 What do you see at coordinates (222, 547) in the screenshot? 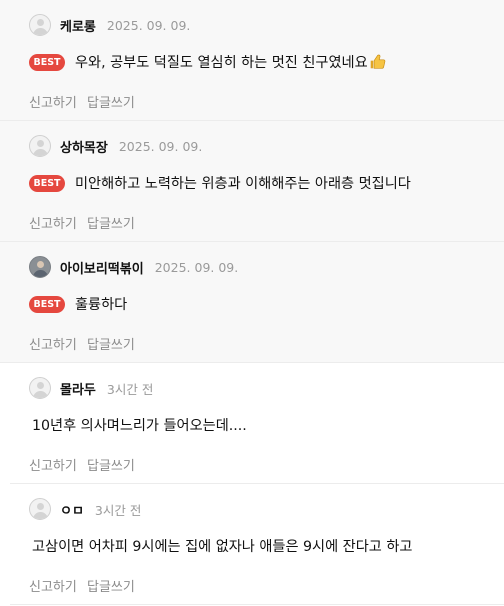
I see `comment-text: 고삼이면 어차피 9시에는 집에 없자나 애들은 9시에 잔다고 하고` at bounding box center [222, 547].